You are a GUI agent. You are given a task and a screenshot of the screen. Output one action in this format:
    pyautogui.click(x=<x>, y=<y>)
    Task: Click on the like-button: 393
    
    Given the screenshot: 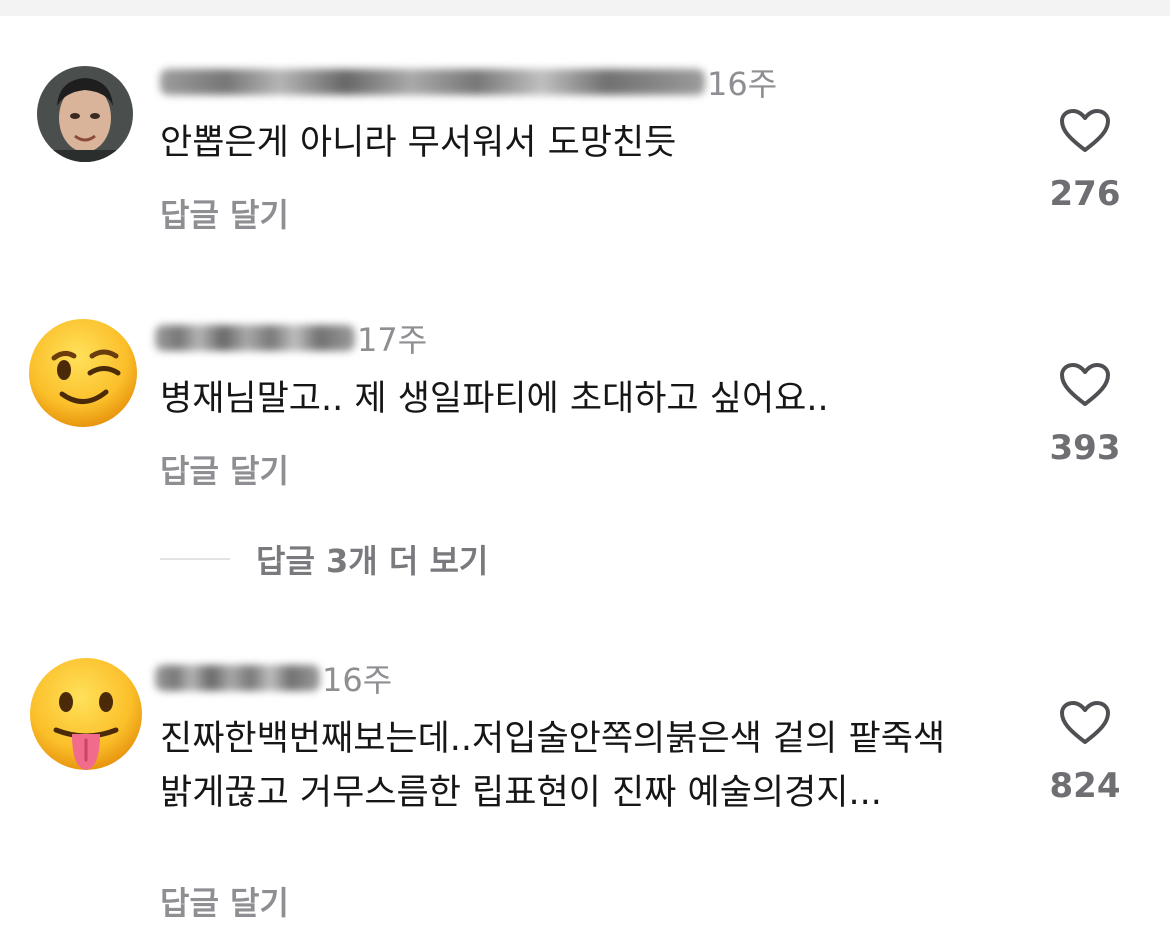 What is the action you would take?
    pyautogui.click(x=1085, y=415)
    